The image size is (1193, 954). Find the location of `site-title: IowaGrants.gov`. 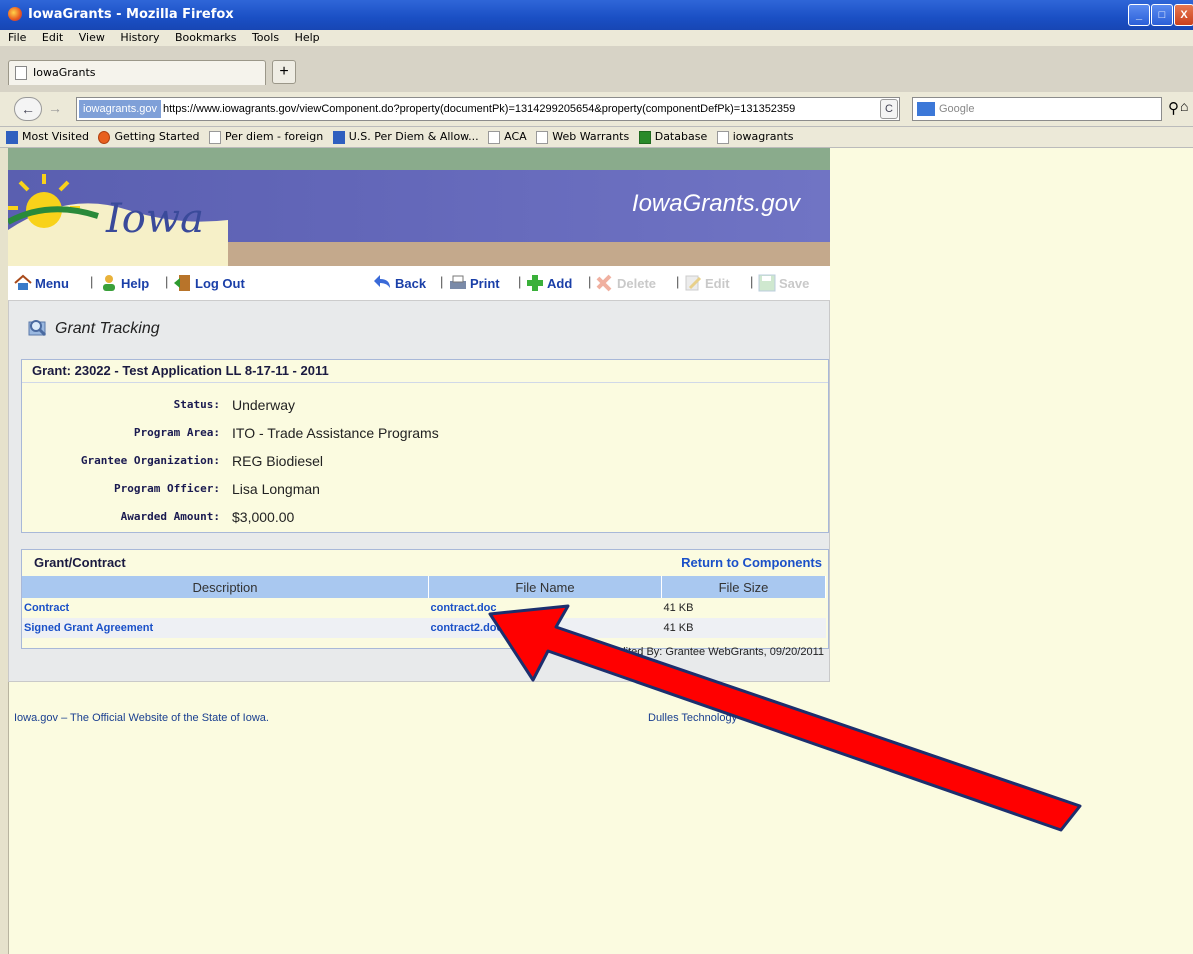

site-title: IowaGrants.gov is located at coordinates (715, 203).